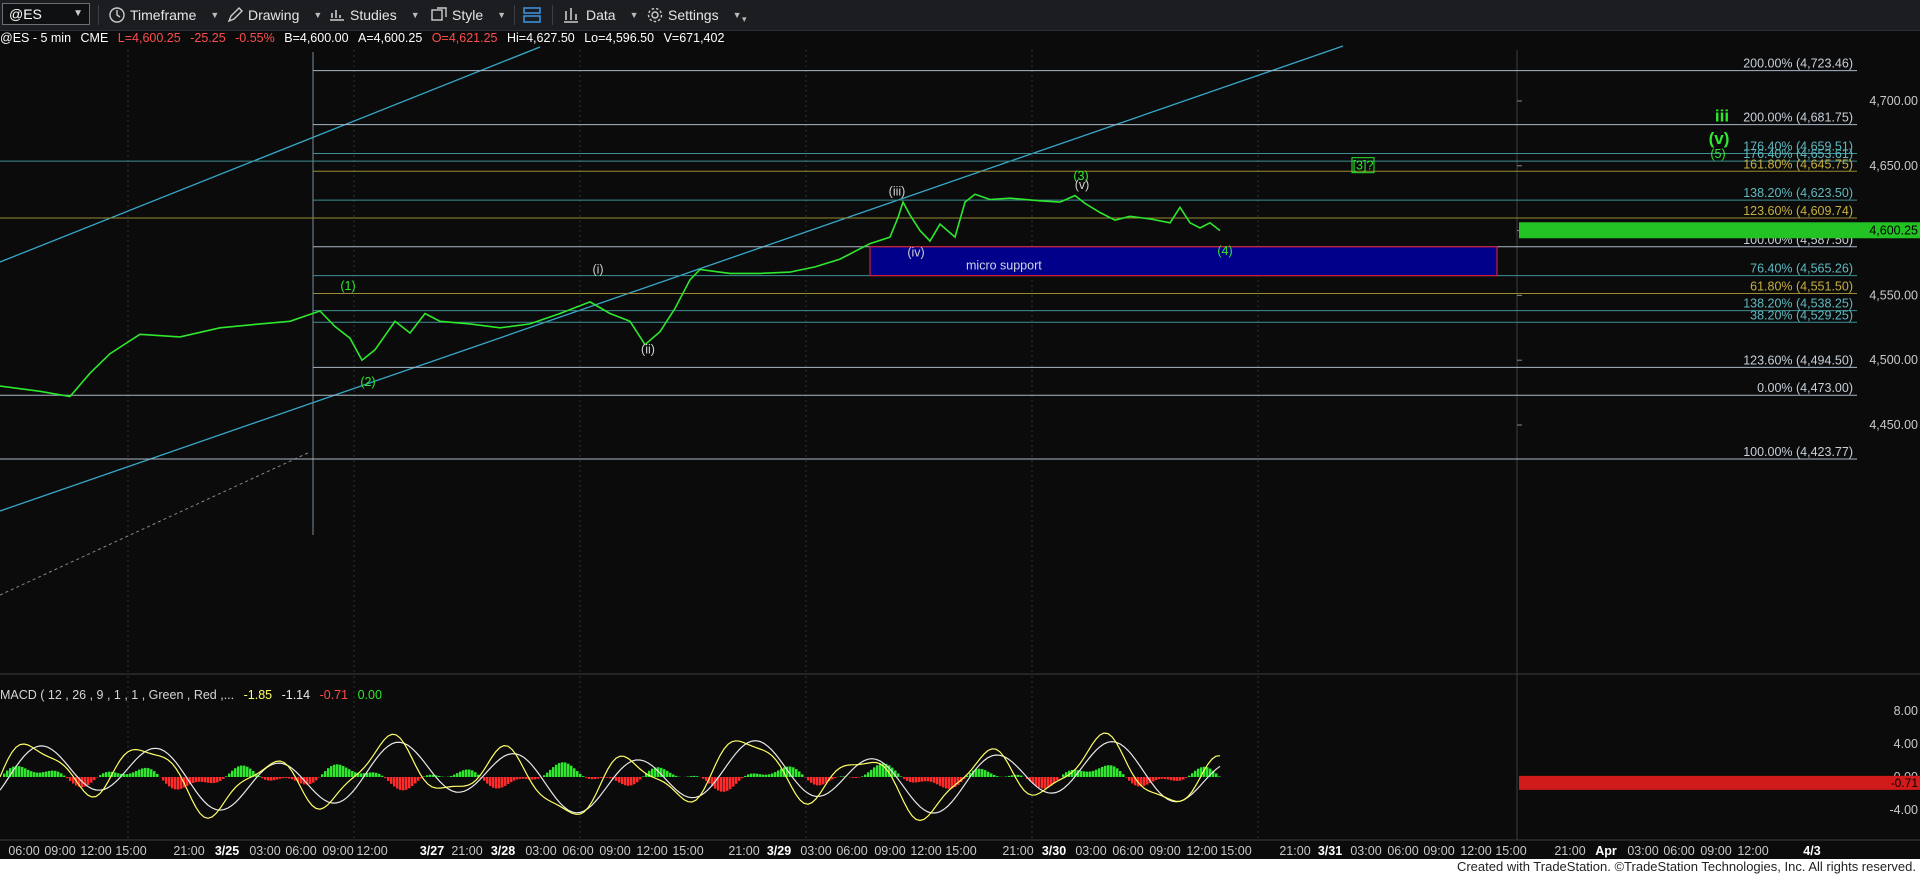 The height and width of the screenshot is (875, 1920). What do you see at coordinates (744, 19) in the screenshot?
I see `toolbar-overflow: ▾` at bounding box center [744, 19].